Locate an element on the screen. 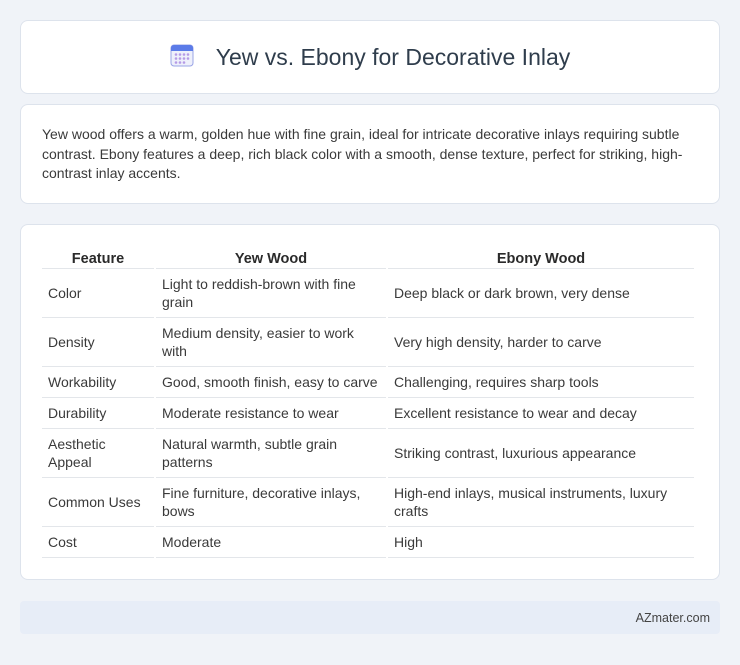  table-row: Cost Moderate High is located at coordinates (368, 542).